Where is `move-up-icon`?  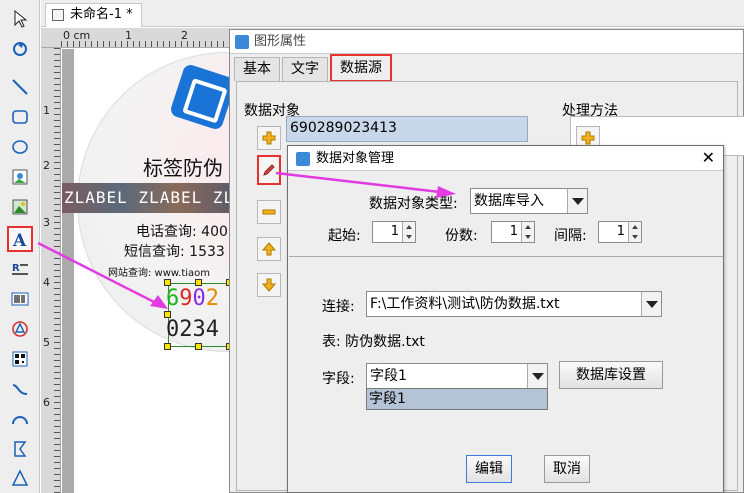 move-up-icon is located at coordinates (269, 249).